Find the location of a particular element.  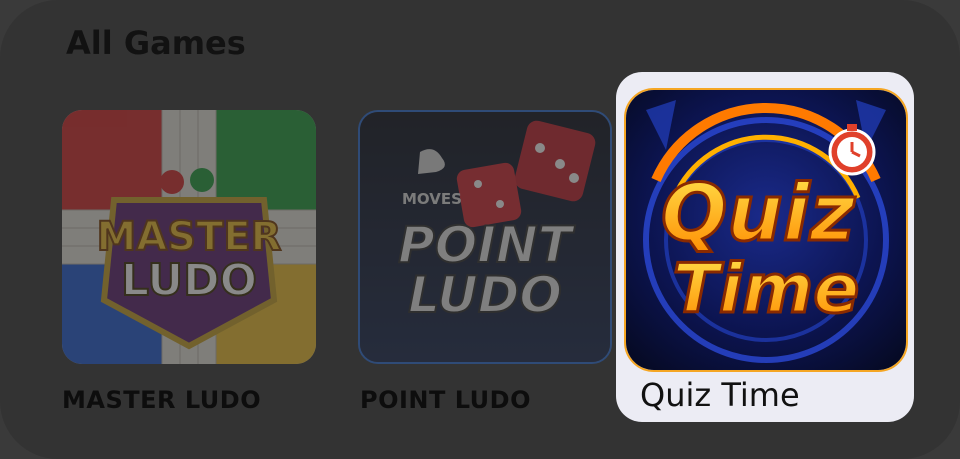

master-ludo-art-text: MASTER is located at coordinates (189, 237).